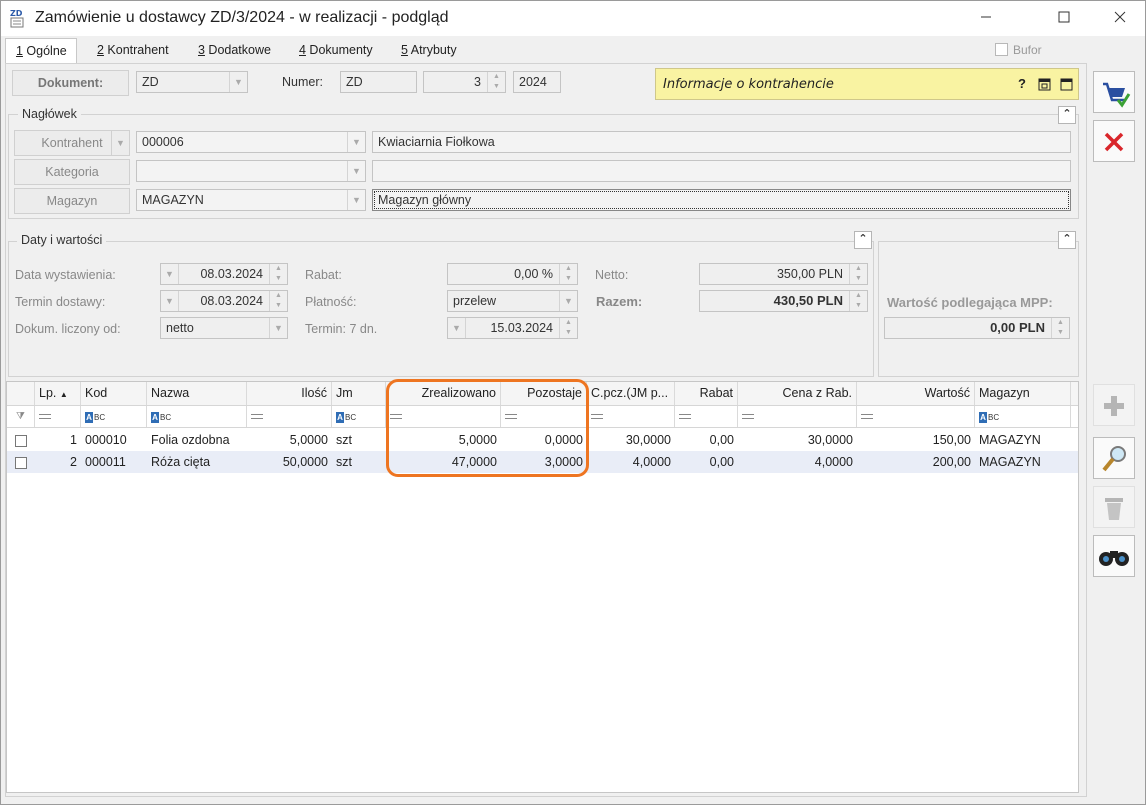 The image size is (1146, 805). Describe the element at coordinates (429, 51) in the screenshot. I see `tab-atrybuty: 5 Atrybuty` at that location.